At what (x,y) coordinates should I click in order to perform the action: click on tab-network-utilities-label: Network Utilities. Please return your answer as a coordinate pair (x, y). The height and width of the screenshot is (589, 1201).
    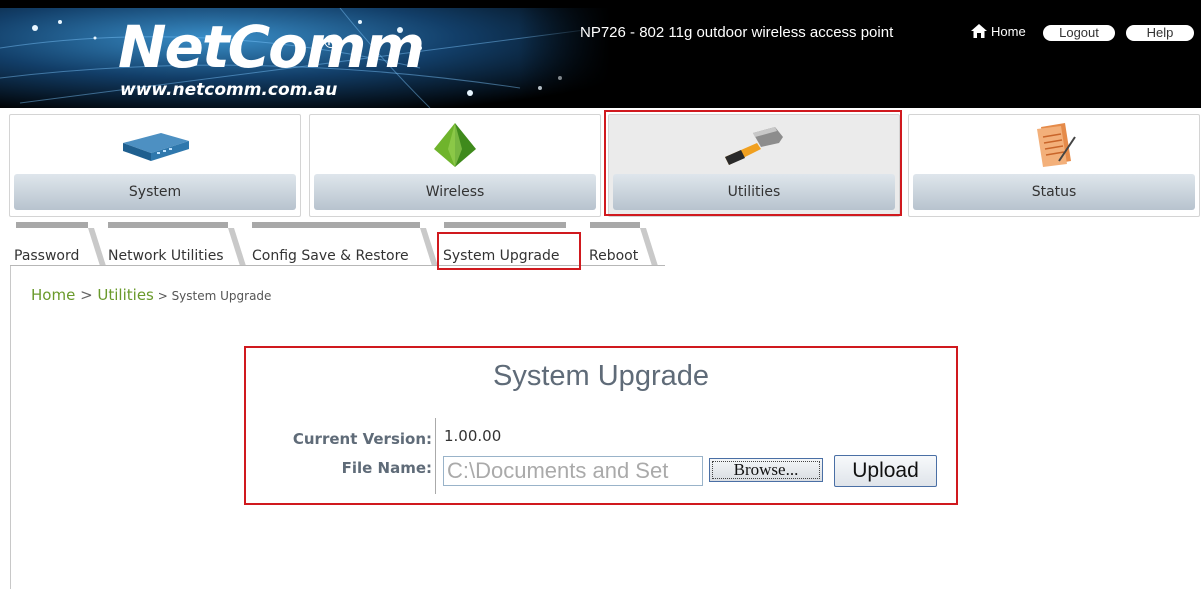
    Looking at the image, I should click on (166, 256).